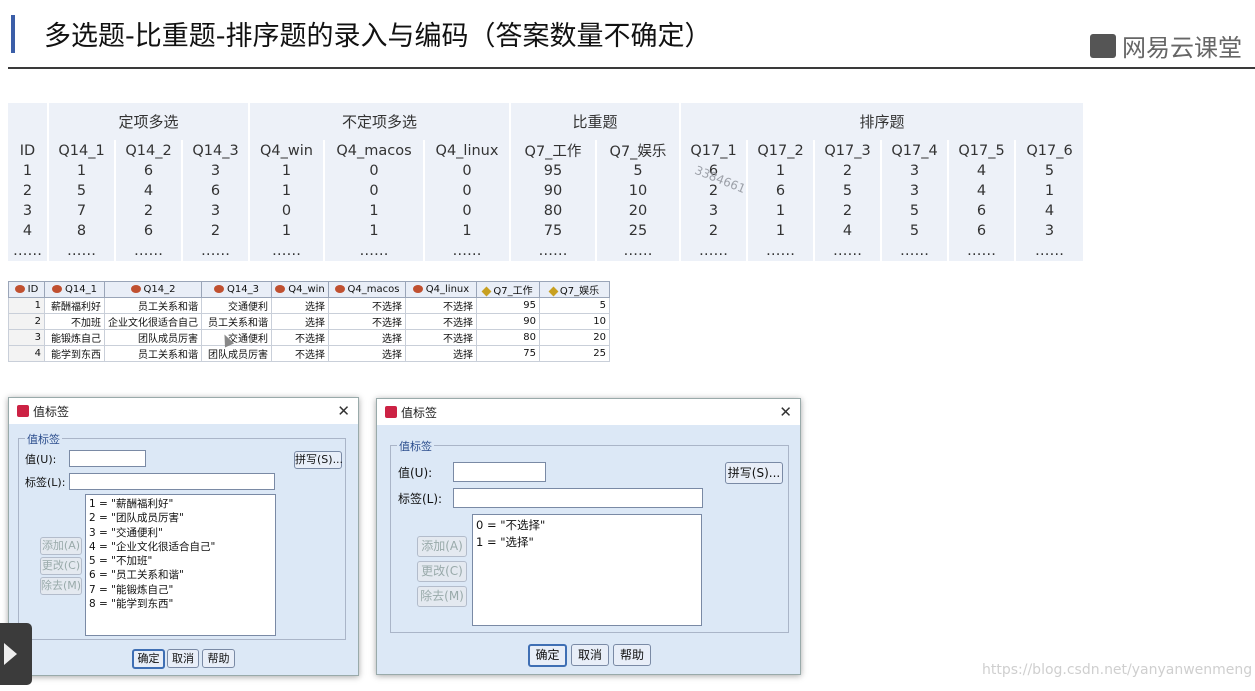 The image size is (1255, 691). I want to click on list-item: 5 = "不加班", so click(180, 561).